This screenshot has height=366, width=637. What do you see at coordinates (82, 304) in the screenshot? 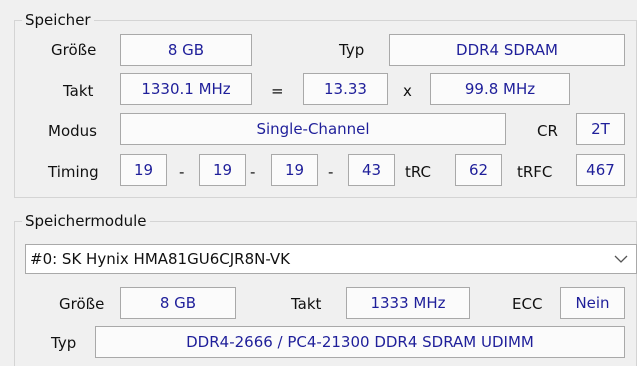
I see `module-size-label: Größe` at bounding box center [82, 304].